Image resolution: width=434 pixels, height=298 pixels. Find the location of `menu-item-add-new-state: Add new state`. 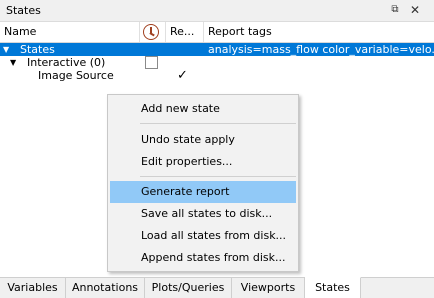

menu-item-add-new-state: Add new state is located at coordinates (203, 109).